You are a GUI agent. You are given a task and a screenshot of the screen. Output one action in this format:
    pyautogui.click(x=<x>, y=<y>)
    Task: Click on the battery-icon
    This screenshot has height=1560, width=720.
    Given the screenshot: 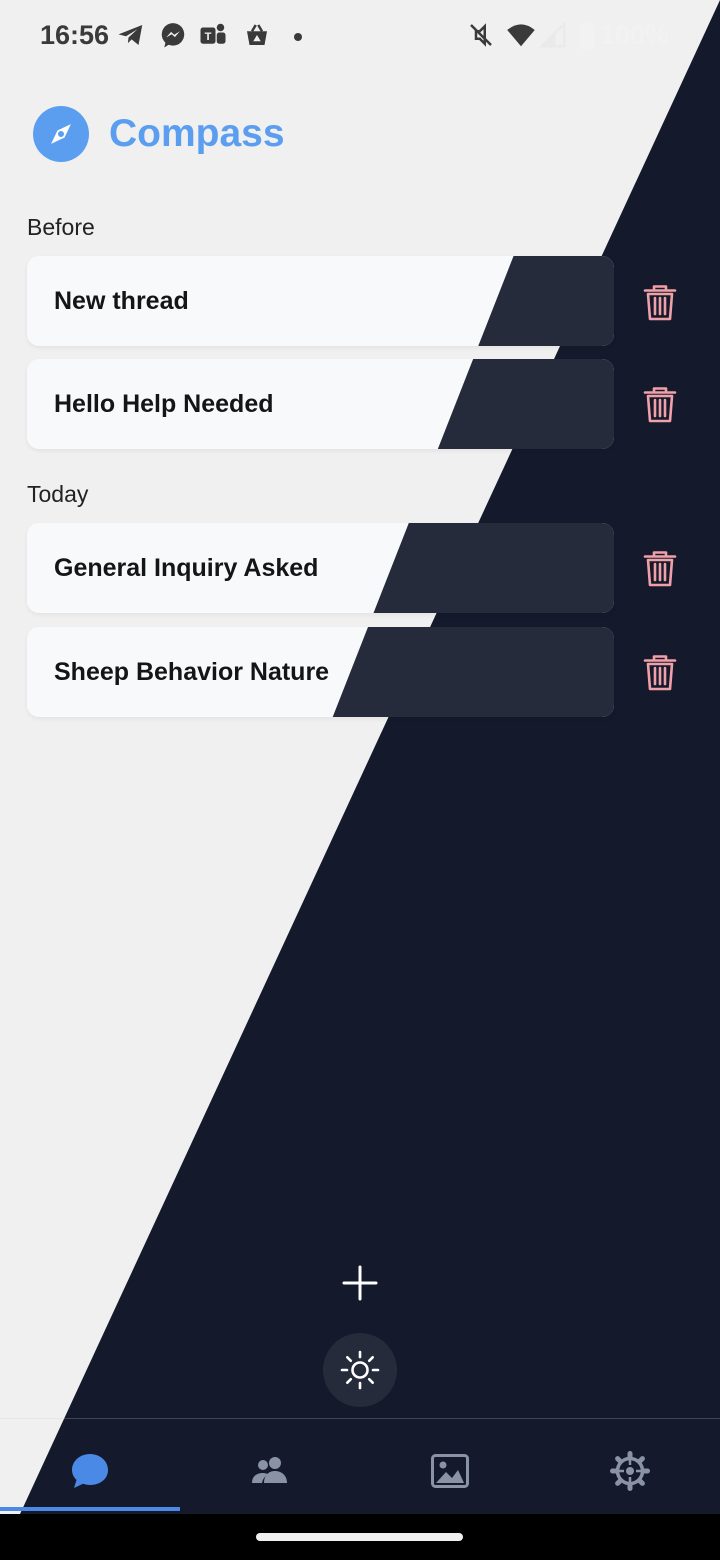 What is the action you would take?
    pyautogui.click(x=587, y=35)
    